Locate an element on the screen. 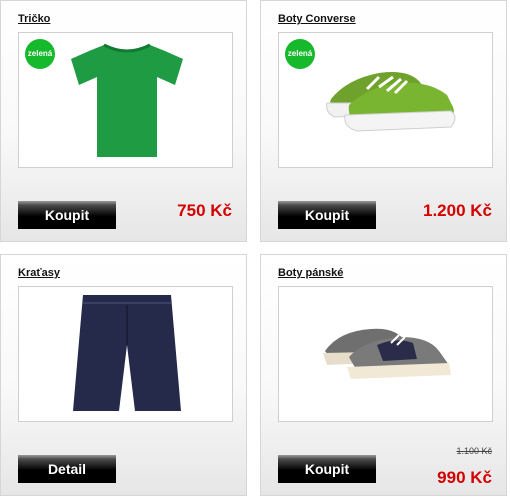 The height and width of the screenshot is (498, 510). product-title-link: Kraťasy is located at coordinates (39, 273).